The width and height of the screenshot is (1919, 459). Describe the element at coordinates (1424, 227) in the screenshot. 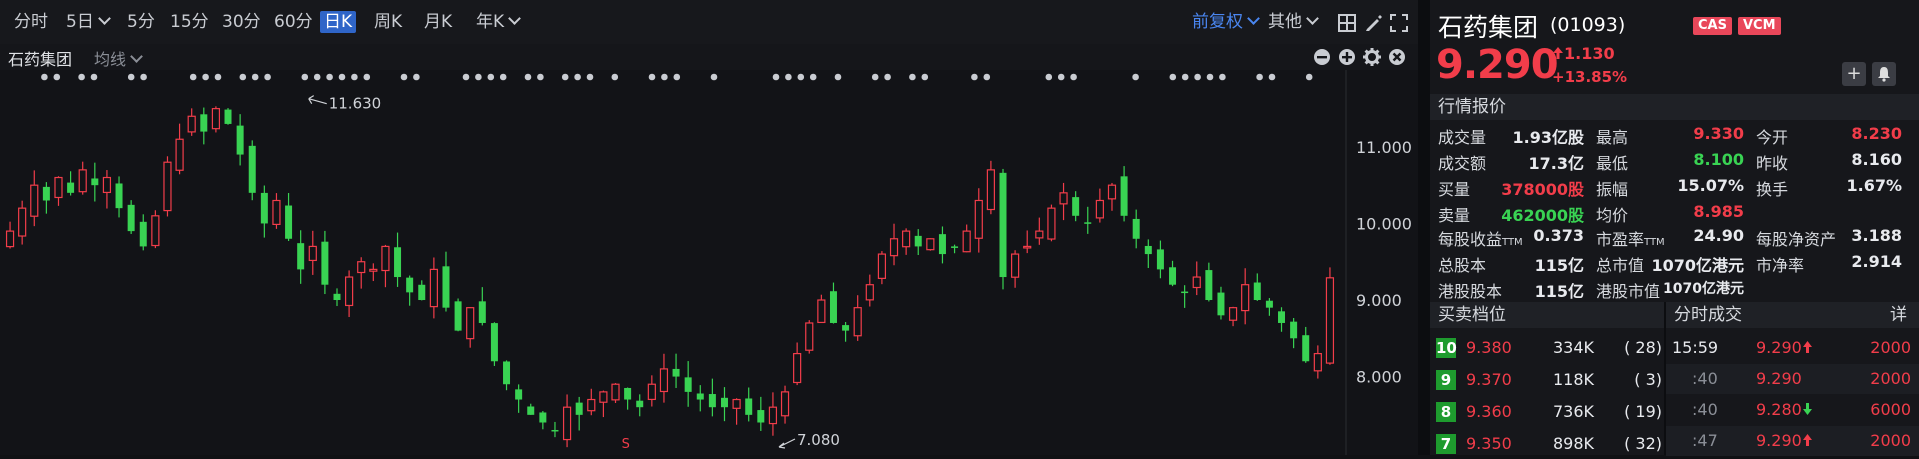

I see `panel-divider` at that location.